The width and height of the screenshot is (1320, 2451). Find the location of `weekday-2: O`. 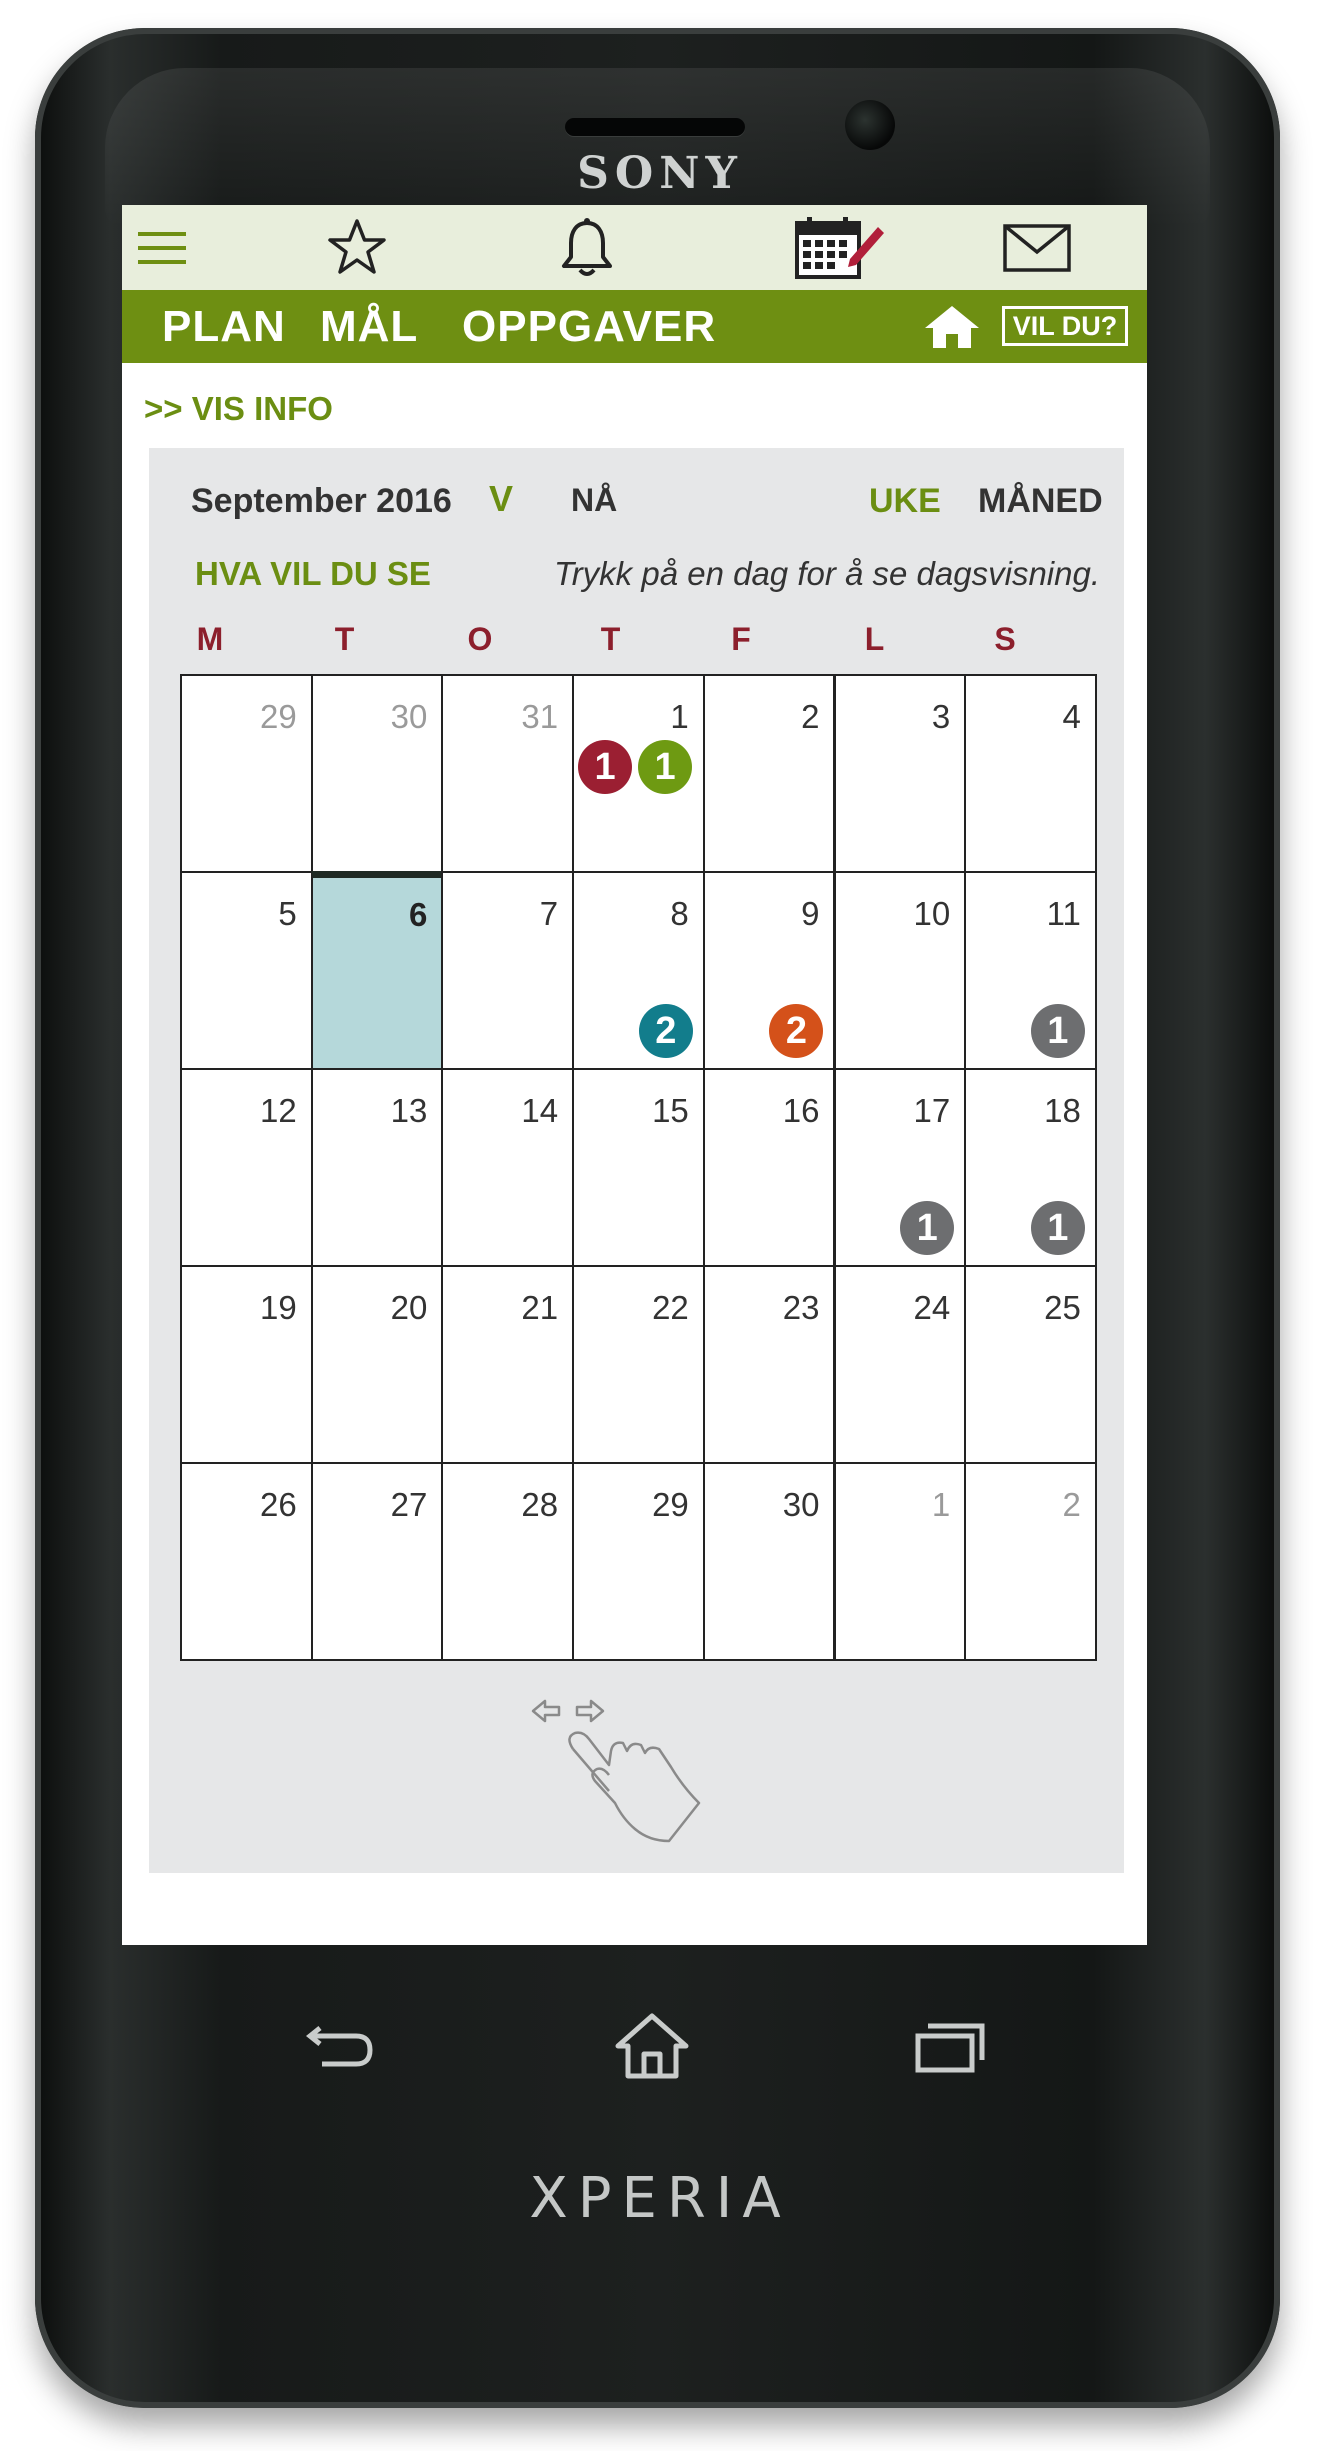

weekday-2: O is located at coordinates (480, 639).